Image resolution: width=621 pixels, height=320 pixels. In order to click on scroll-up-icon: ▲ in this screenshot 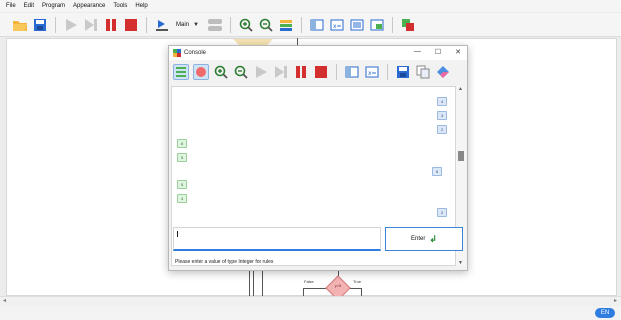, I will do `click(460, 89)`.